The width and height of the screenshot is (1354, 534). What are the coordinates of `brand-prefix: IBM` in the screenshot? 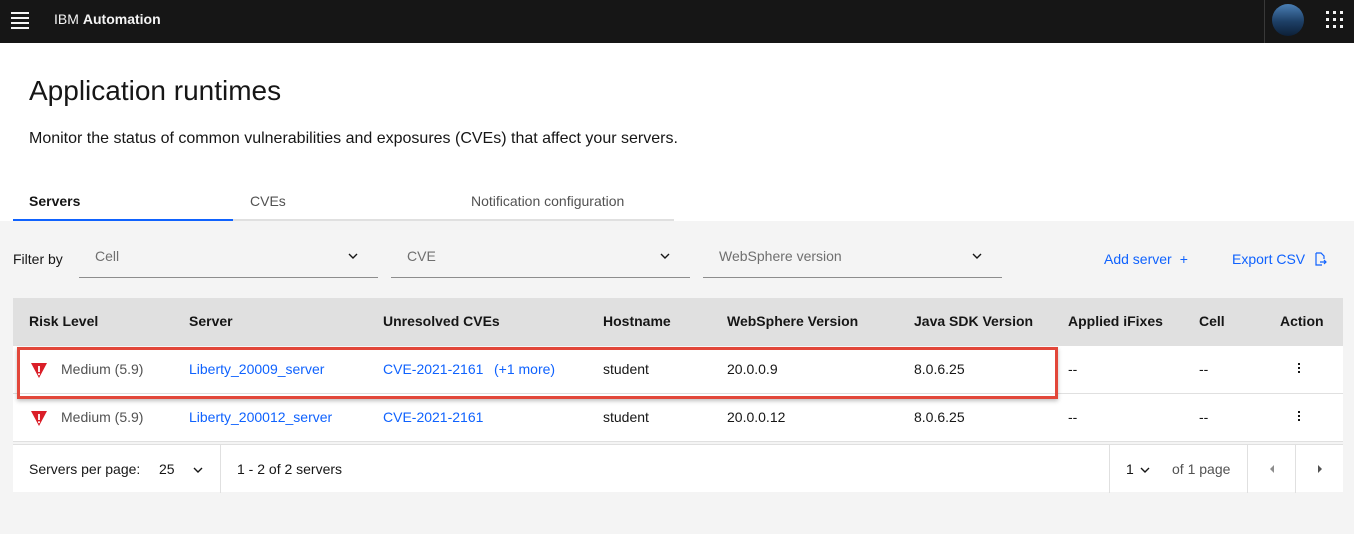 It's located at (66, 19).